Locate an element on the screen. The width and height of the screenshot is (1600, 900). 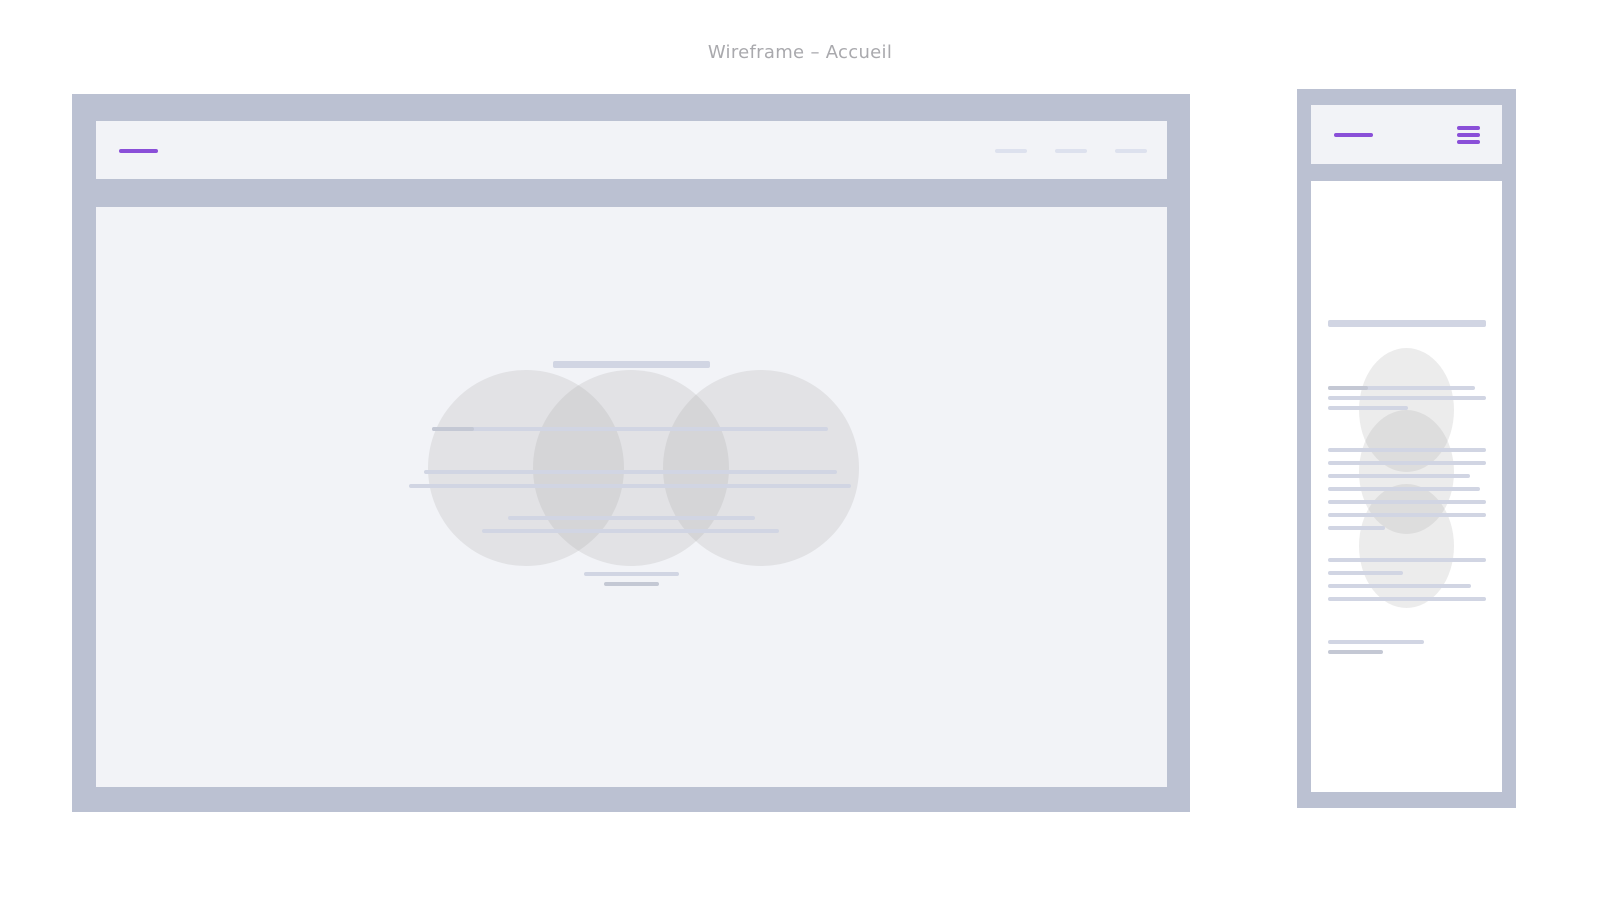
mobile-logo-placeholder is located at coordinates (1353, 135).